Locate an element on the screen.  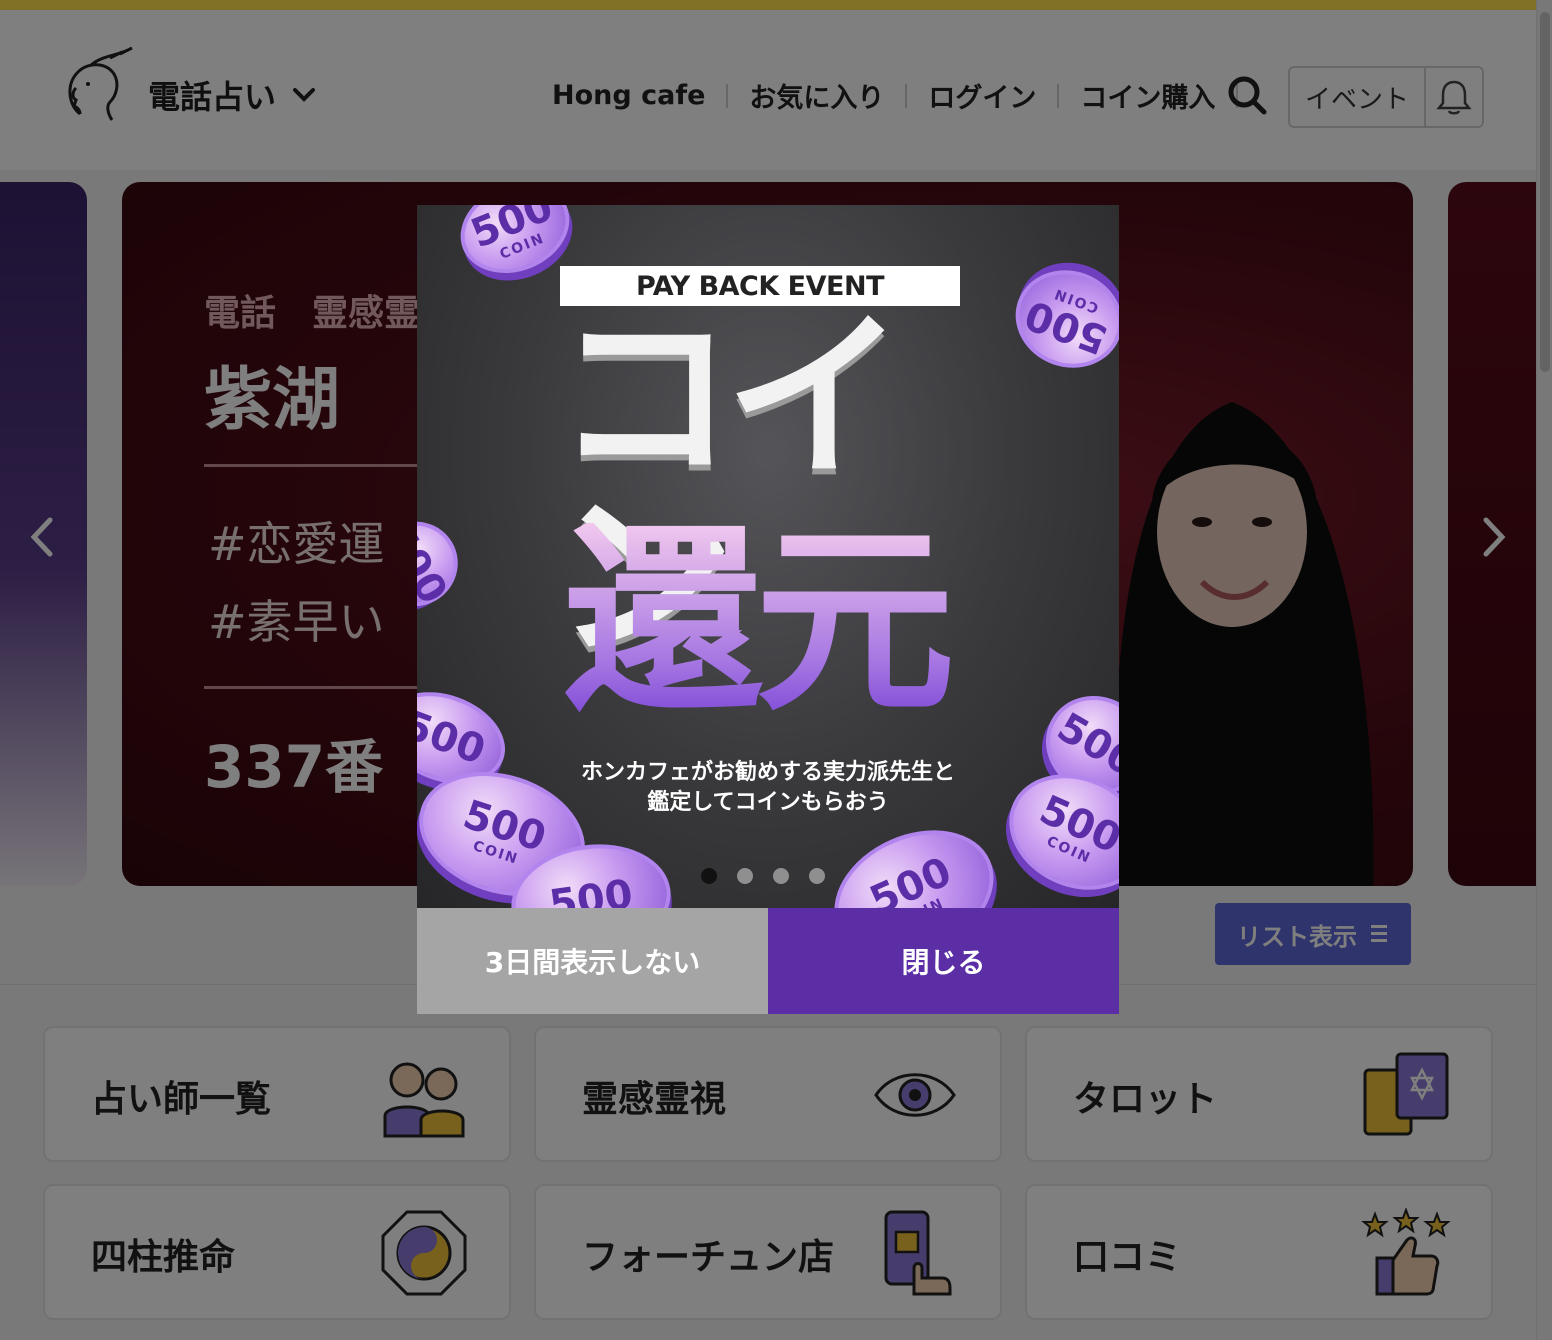
event-description-line: ホンカフェがお勧めする実力派先生と is located at coordinates (767, 772).